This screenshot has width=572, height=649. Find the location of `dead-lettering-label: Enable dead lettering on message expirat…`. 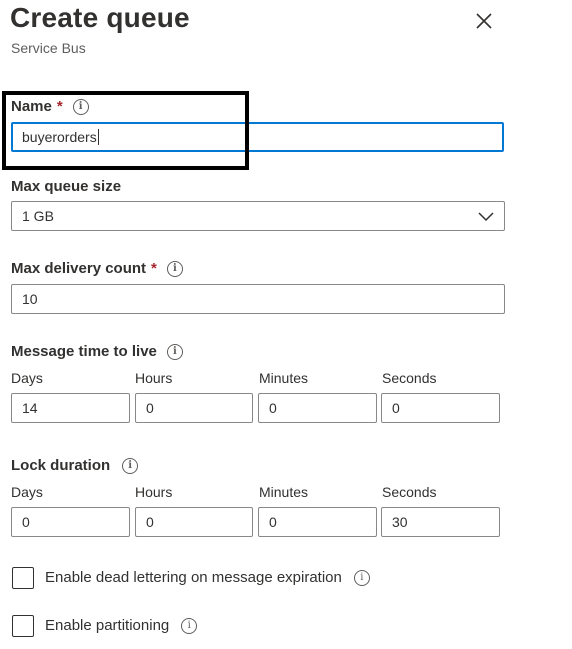

dead-lettering-label: Enable dead lettering on message expirat… is located at coordinates (193, 577).